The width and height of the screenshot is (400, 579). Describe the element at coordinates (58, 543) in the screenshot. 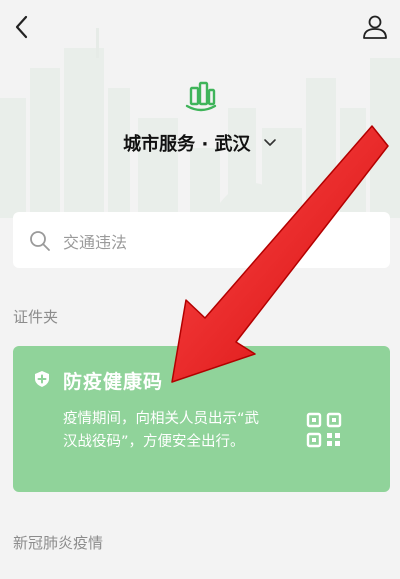

I see `section-title-epidemic: 新冠肺炎疫情` at that location.